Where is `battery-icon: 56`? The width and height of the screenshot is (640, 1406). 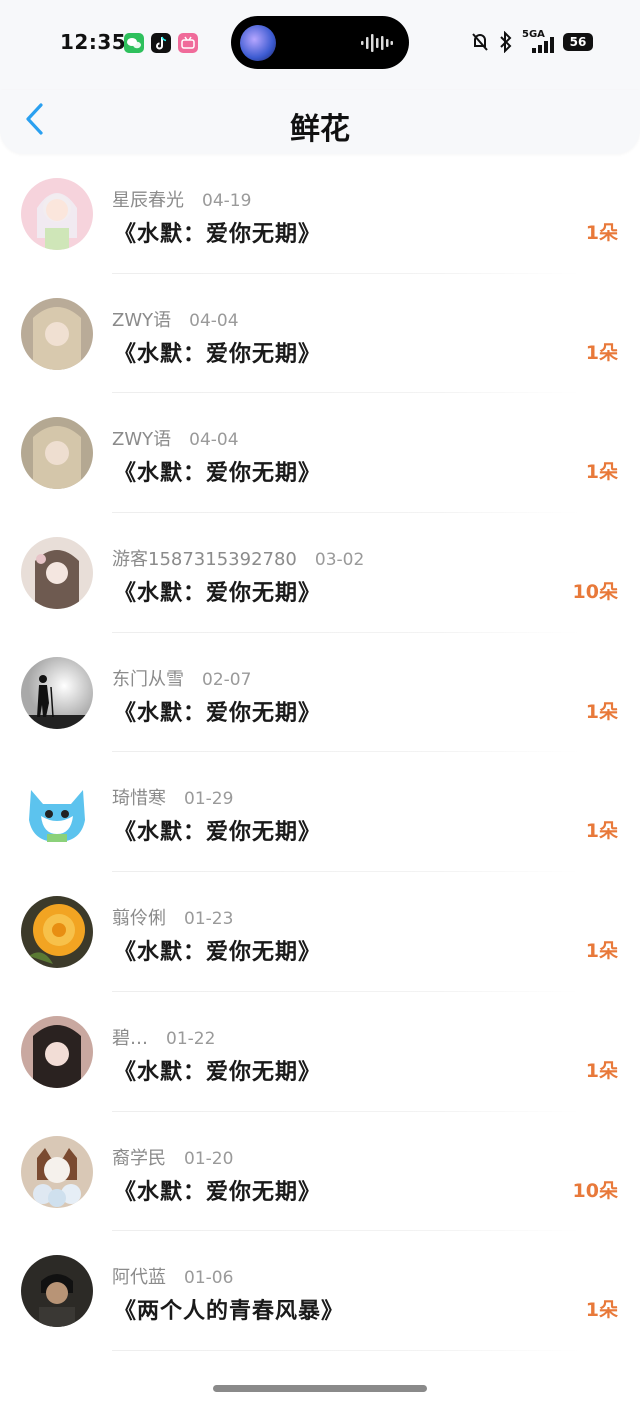
battery-icon: 56 is located at coordinates (578, 42).